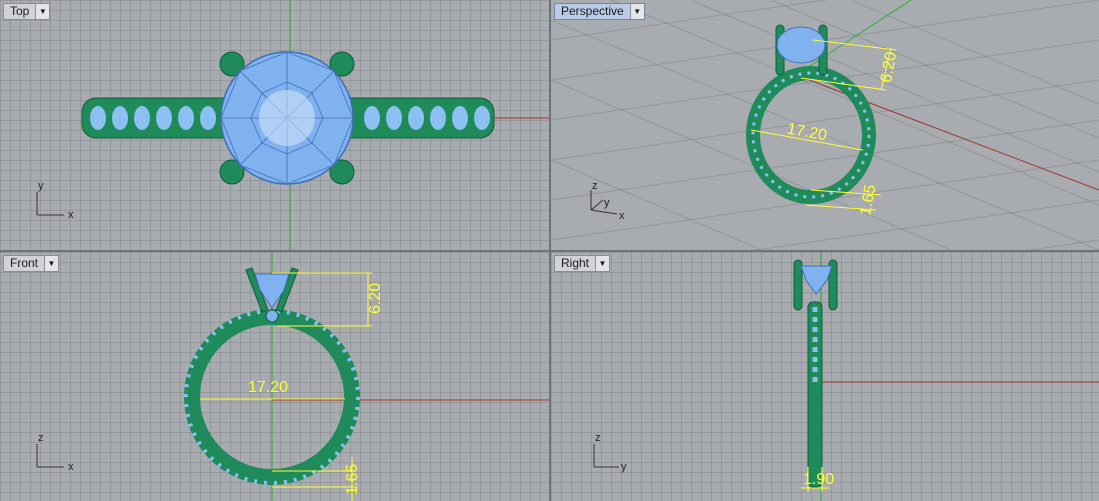 This screenshot has width=1099, height=501. Describe the element at coordinates (575, 263) in the screenshot. I see `viewport-title: Right` at that location.